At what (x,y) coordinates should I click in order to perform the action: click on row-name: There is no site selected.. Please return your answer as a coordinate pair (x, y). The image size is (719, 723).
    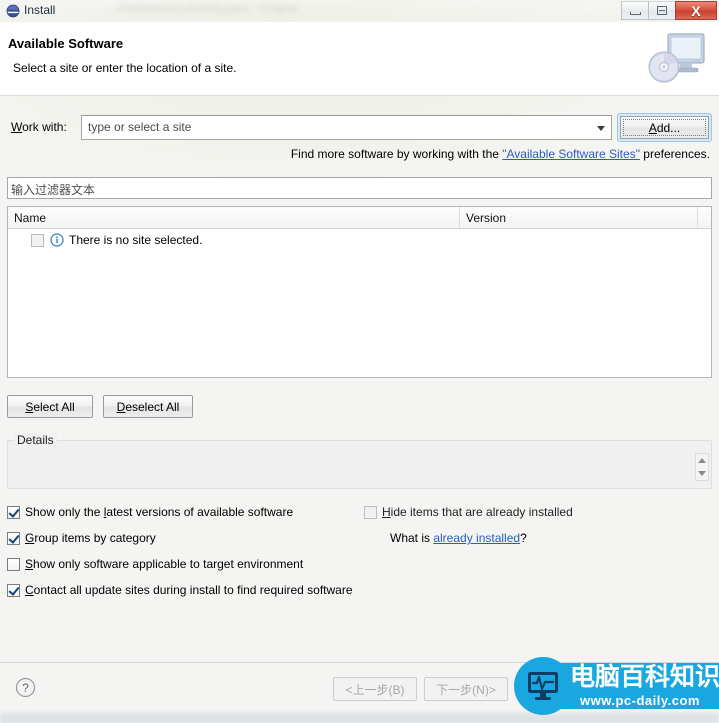
    Looking at the image, I should click on (136, 240).